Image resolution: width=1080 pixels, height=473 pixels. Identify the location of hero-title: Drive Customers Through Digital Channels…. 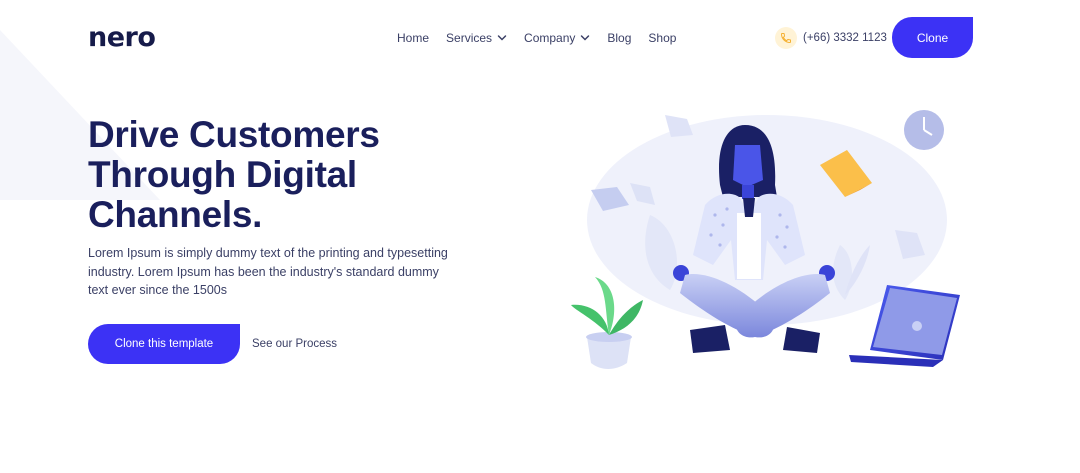
(298, 175).